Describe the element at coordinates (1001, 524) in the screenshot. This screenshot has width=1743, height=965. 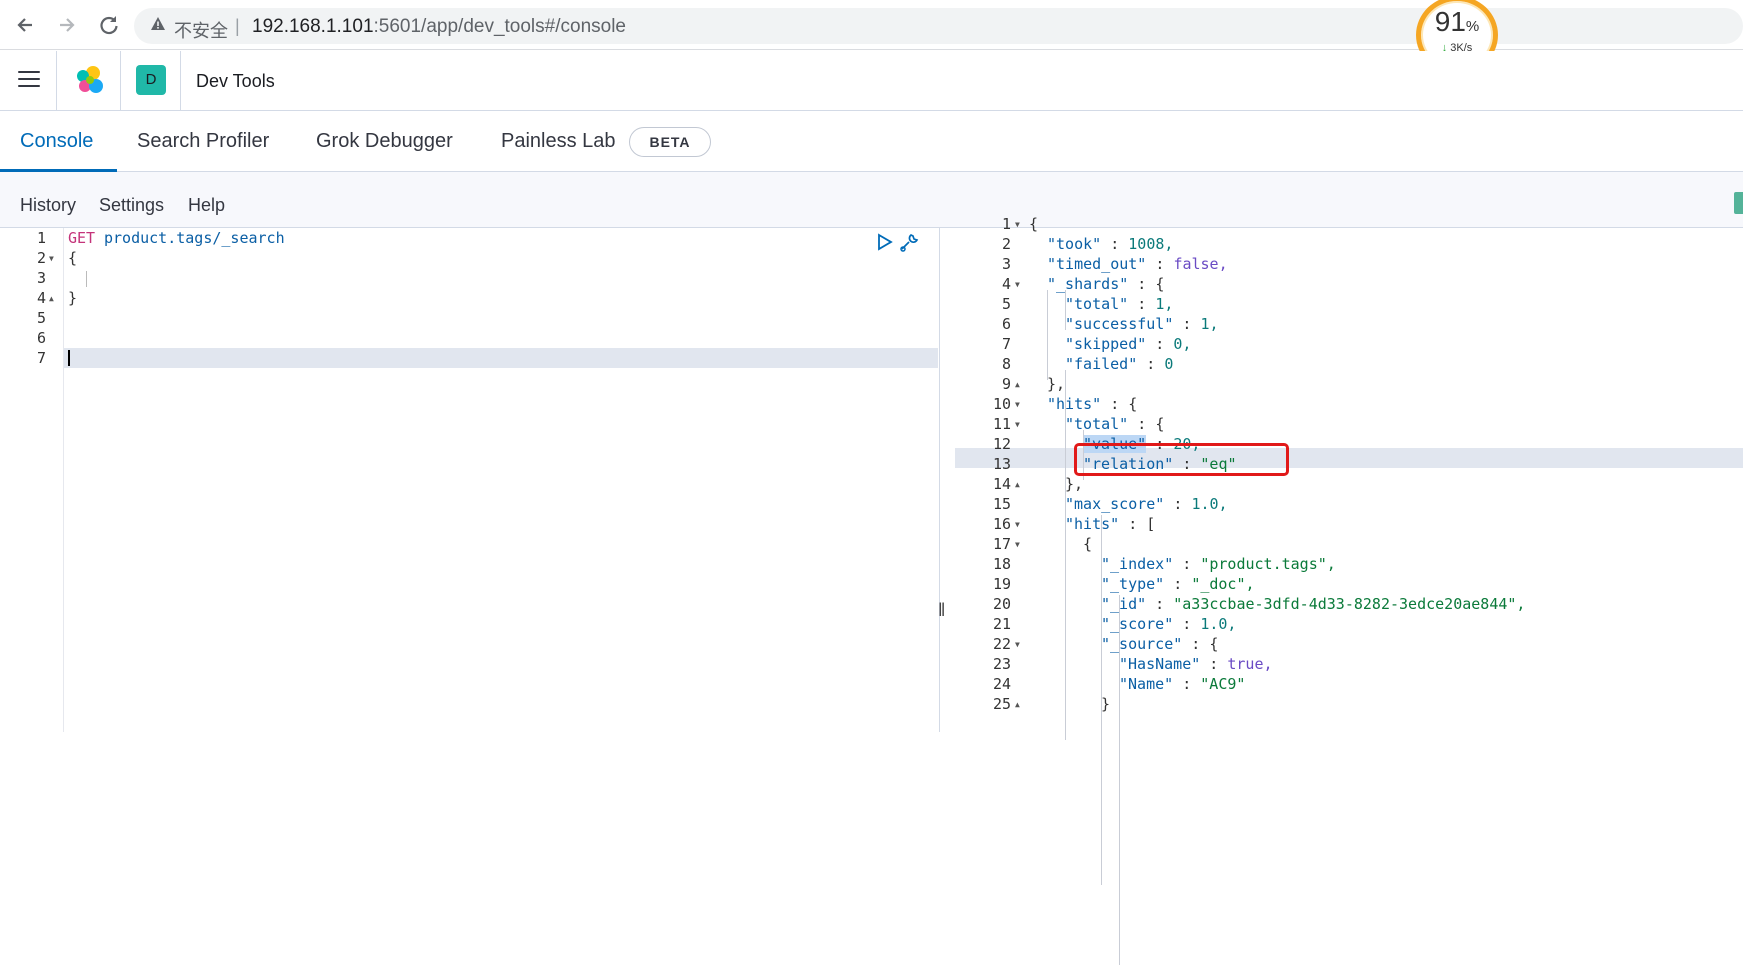
I see `line-number: 16` at that location.